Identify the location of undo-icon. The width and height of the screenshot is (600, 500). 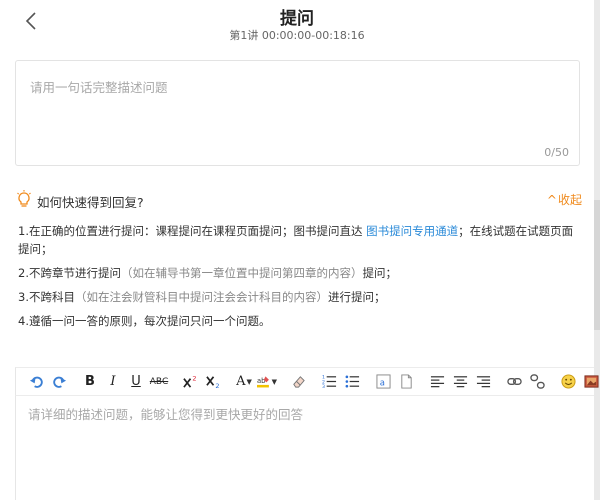
(36, 382).